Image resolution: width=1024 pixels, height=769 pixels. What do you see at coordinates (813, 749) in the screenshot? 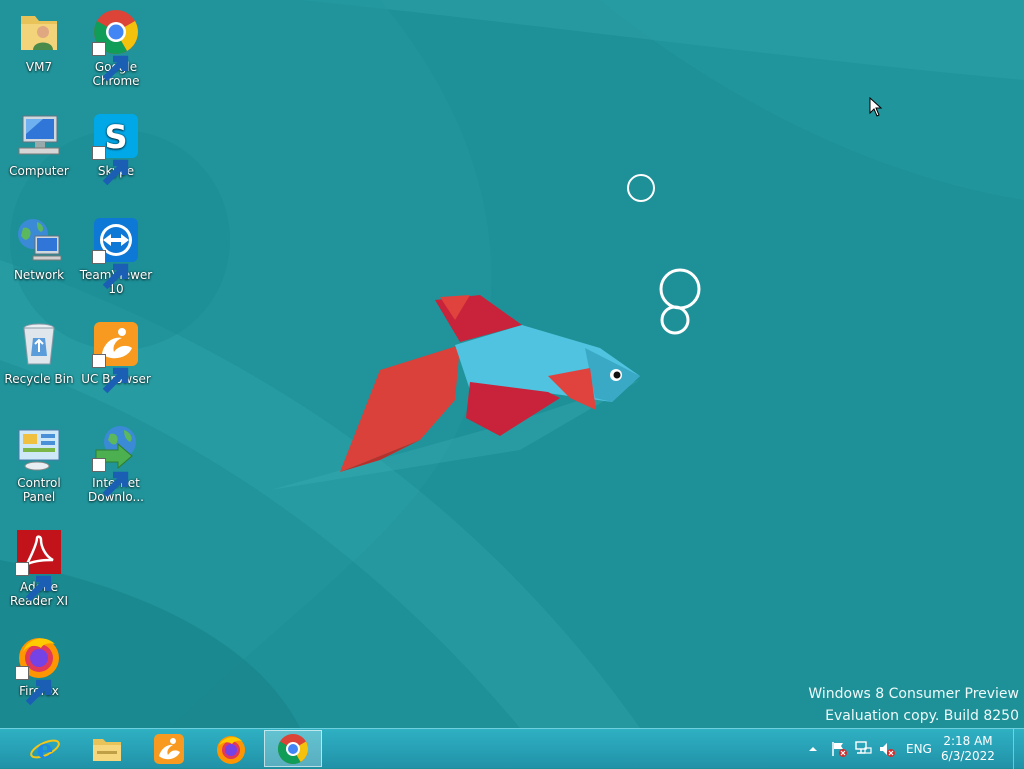
I see `show-hidden-icons-icon` at bounding box center [813, 749].